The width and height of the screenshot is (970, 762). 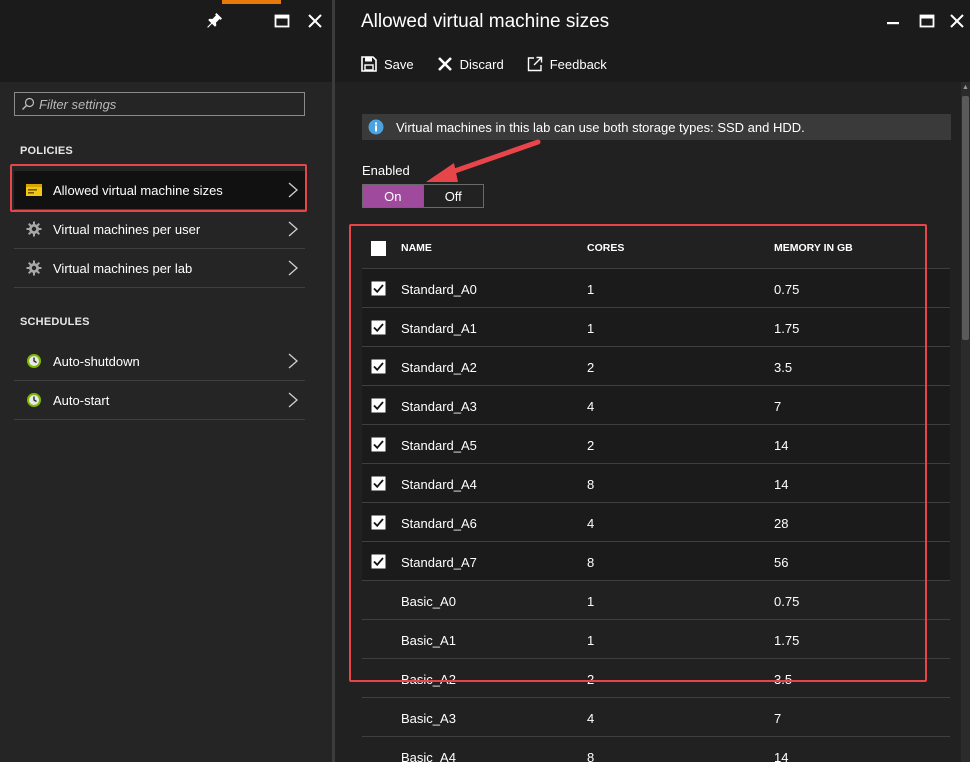 What do you see at coordinates (656, 749) in the screenshot?
I see `table-row: Basic_A4 8 14` at bounding box center [656, 749].